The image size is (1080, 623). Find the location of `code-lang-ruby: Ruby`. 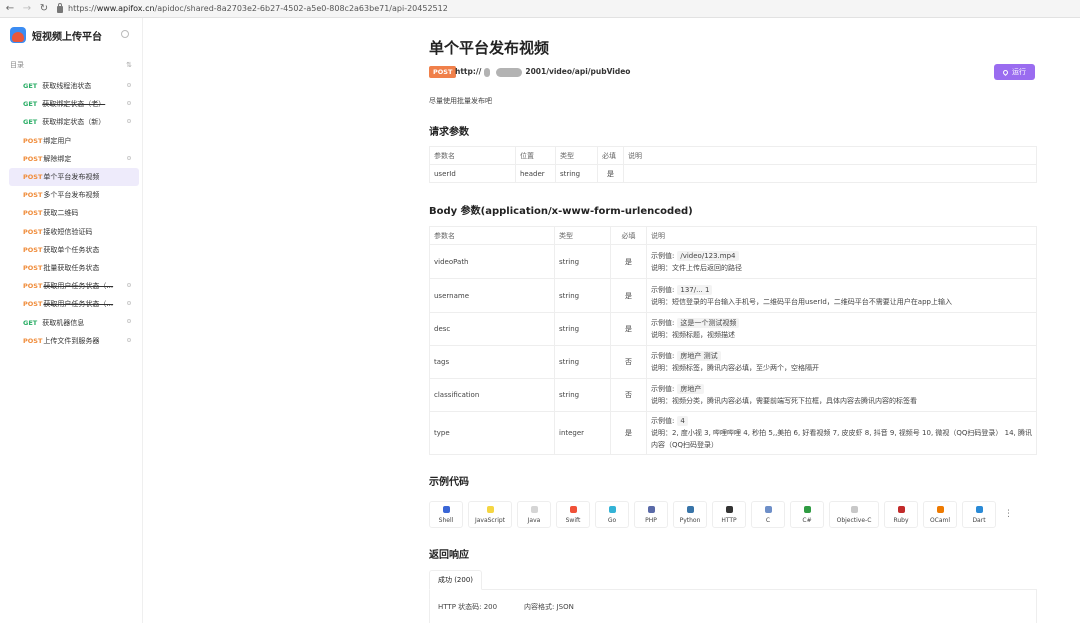

code-lang-ruby: Ruby is located at coordinates (901, 514).